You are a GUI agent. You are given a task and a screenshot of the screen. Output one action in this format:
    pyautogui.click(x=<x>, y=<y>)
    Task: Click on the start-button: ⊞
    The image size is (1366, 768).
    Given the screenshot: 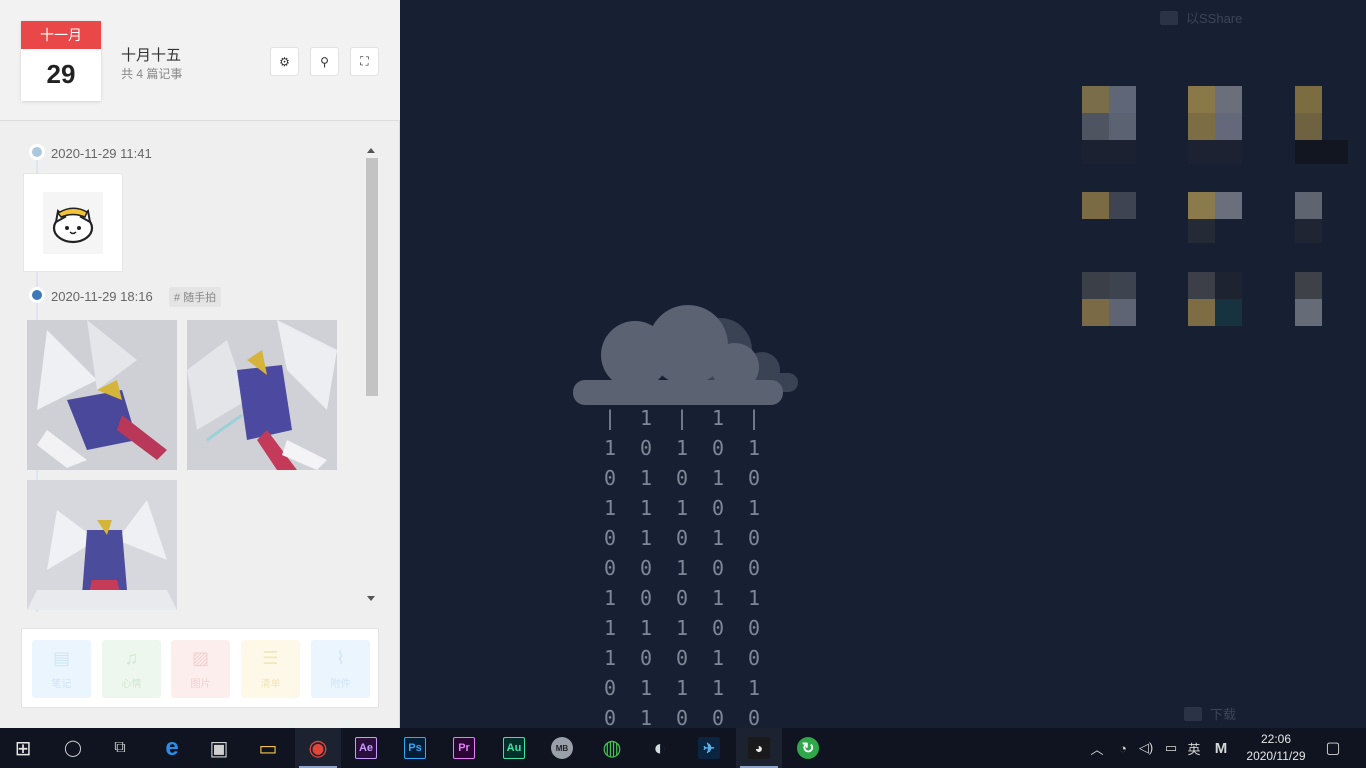 What is the action you would take?
    pyautogui.click(x=23, y=748)
    